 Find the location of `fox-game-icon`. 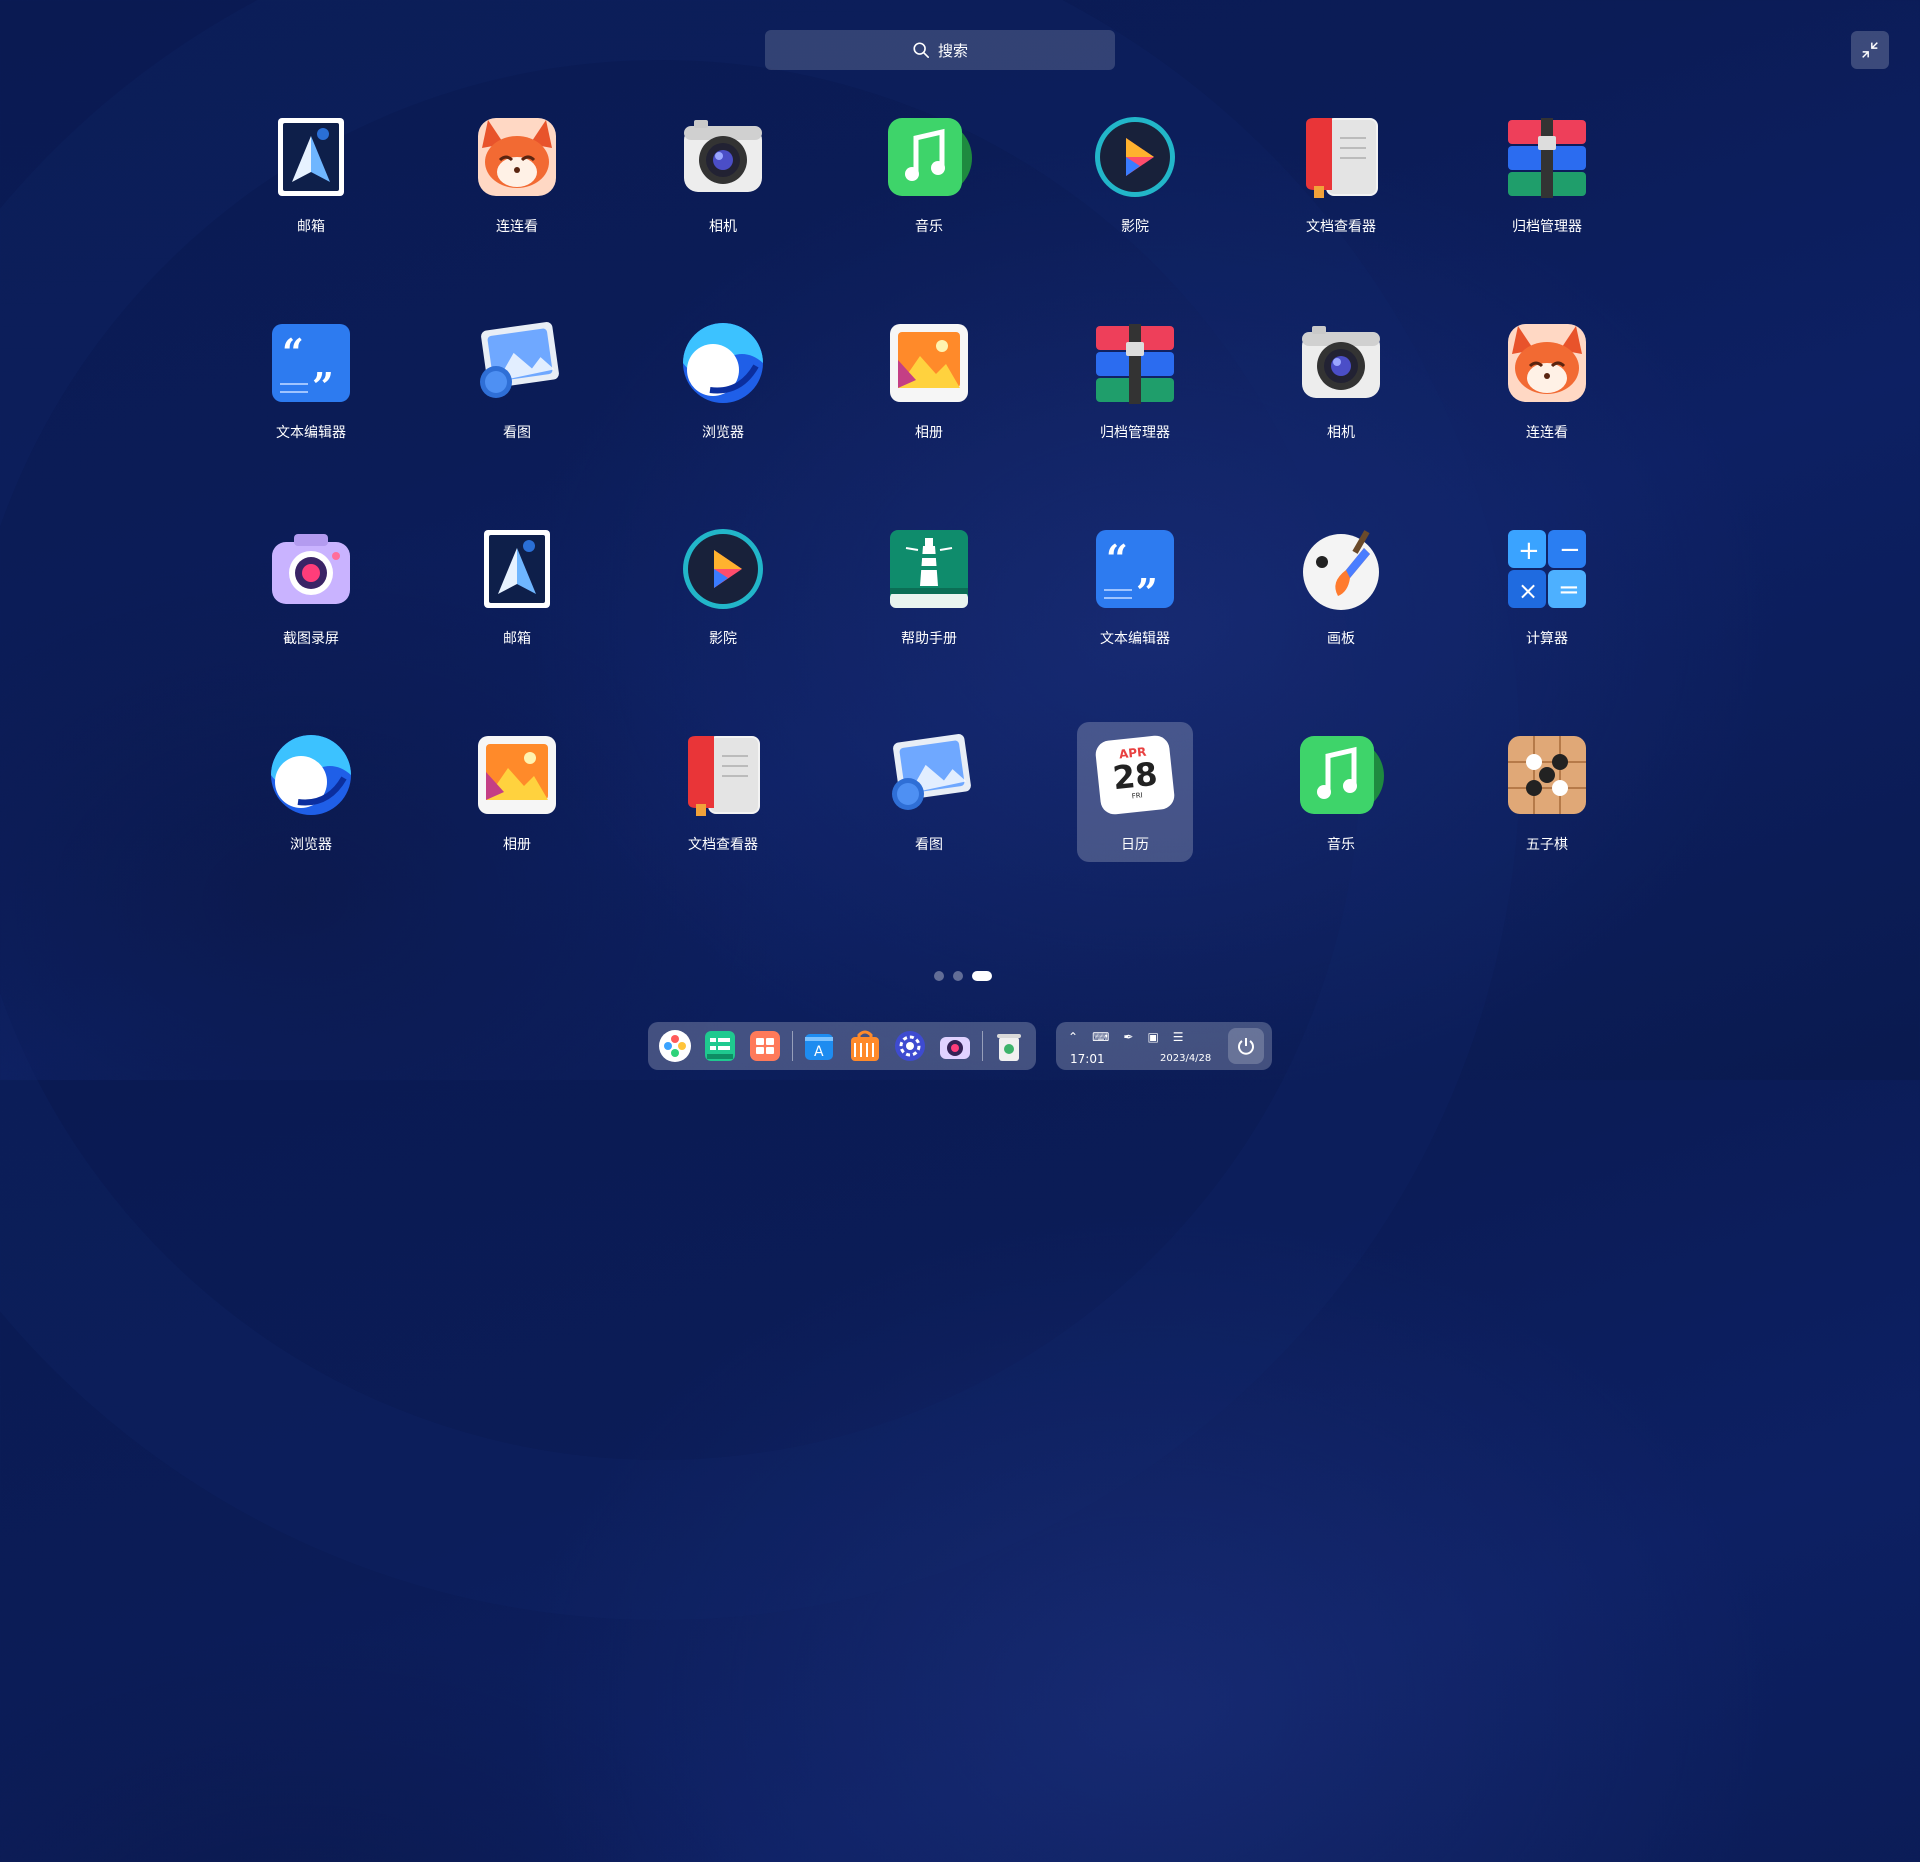

fox-game-icon is located at coordinates (517, 157).